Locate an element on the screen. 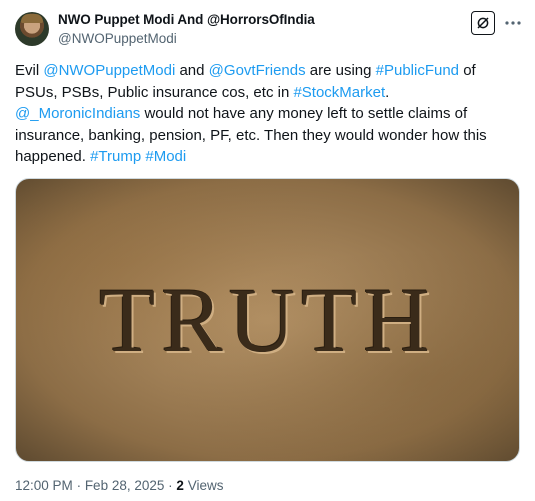 The height and width of the screenshot is (501, 535). hashtag-link: #Trump is located at coordinates (115, 156).